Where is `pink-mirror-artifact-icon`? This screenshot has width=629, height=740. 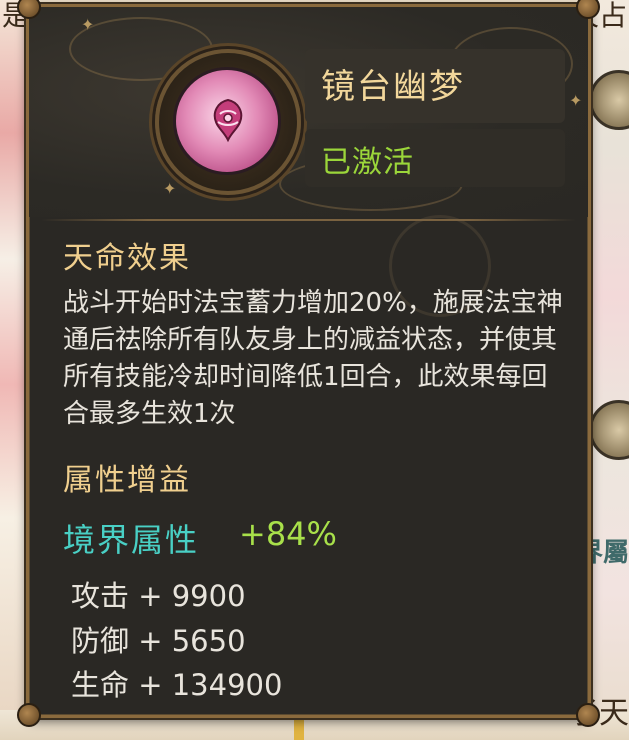
pink-mirror-artifact-icon is located at coordinates (227, 121).